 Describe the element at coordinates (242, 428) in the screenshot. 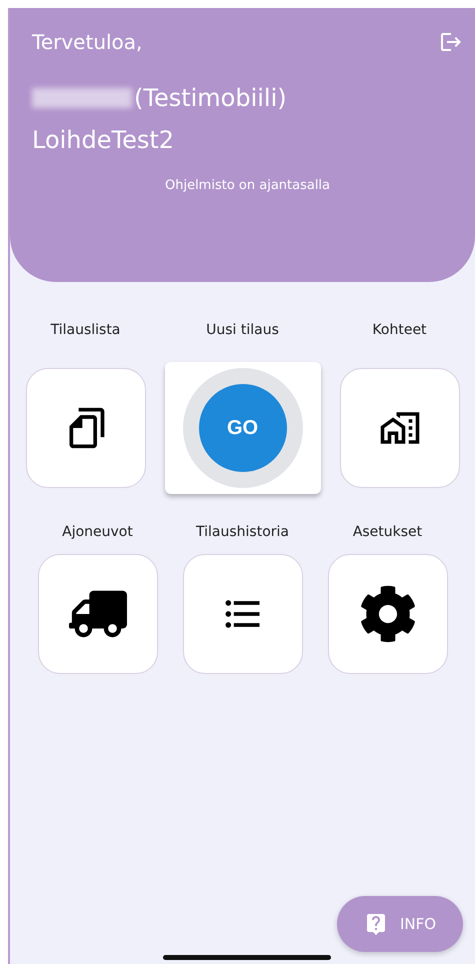

I see `go-button: GO` at that location.